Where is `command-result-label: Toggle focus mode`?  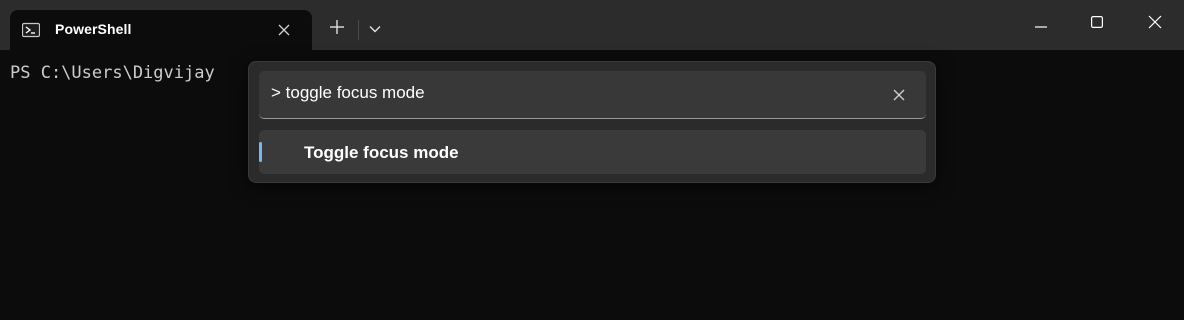
command-result-label: Toggle focus mode is located at coordinates (381, 152).